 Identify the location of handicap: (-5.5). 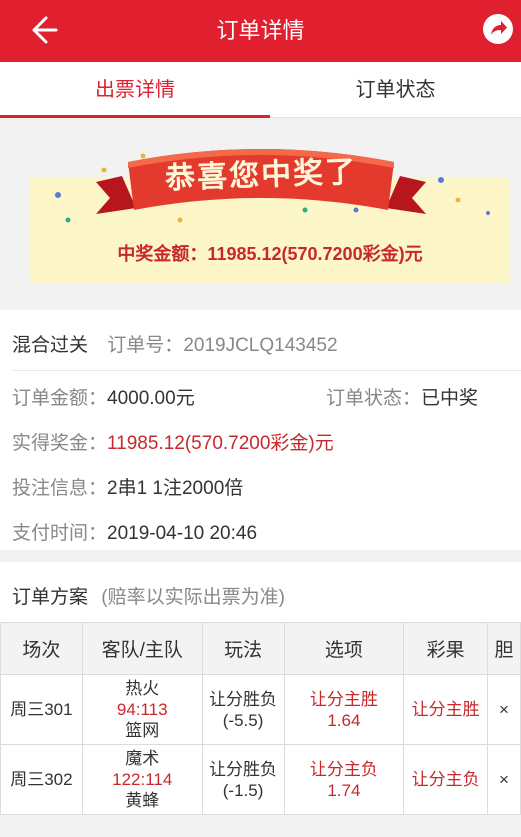
(243, 720).